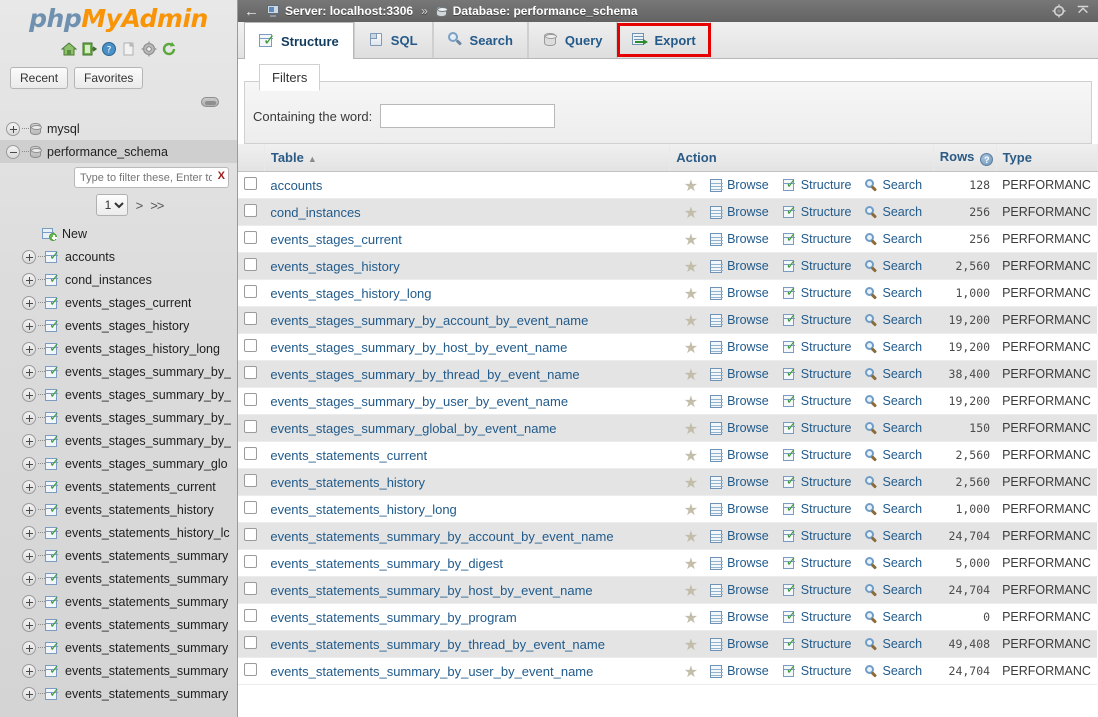 This screenshot has height=717, width=1098. What do you see at coordinates (129, 49) in the screenshot?
I see `docs-icon` at bounding box center [129, 49].